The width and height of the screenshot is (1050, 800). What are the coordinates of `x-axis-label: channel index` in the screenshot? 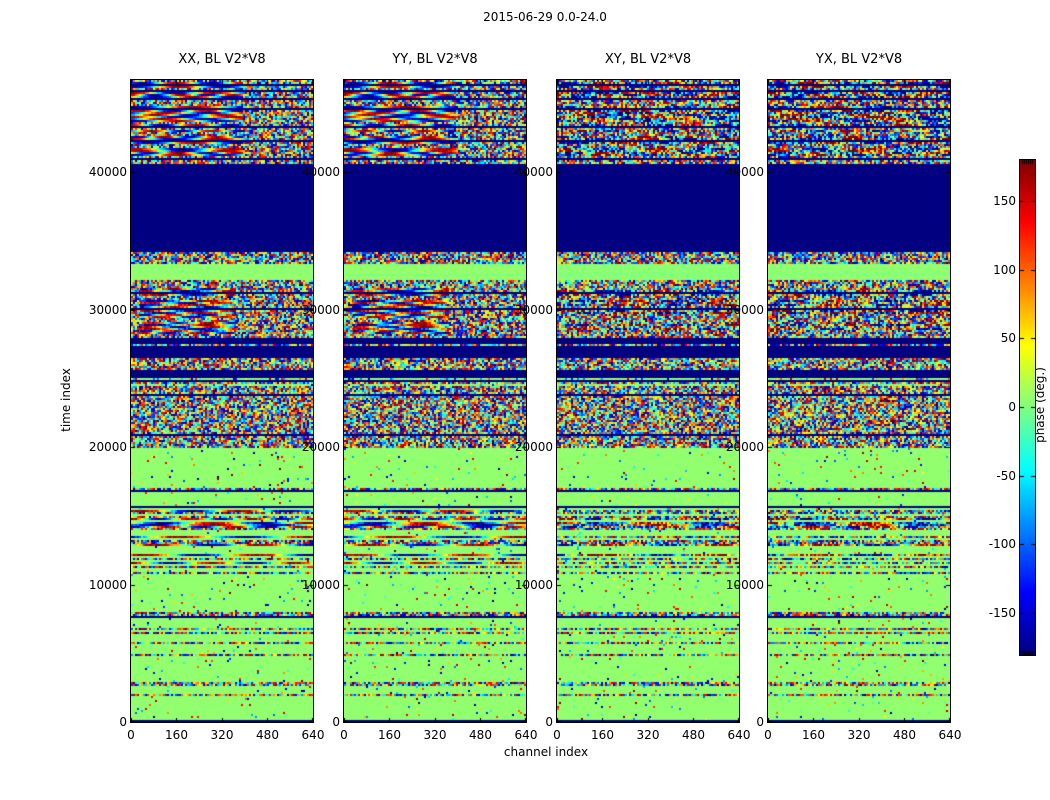 It's located at (546, 752).